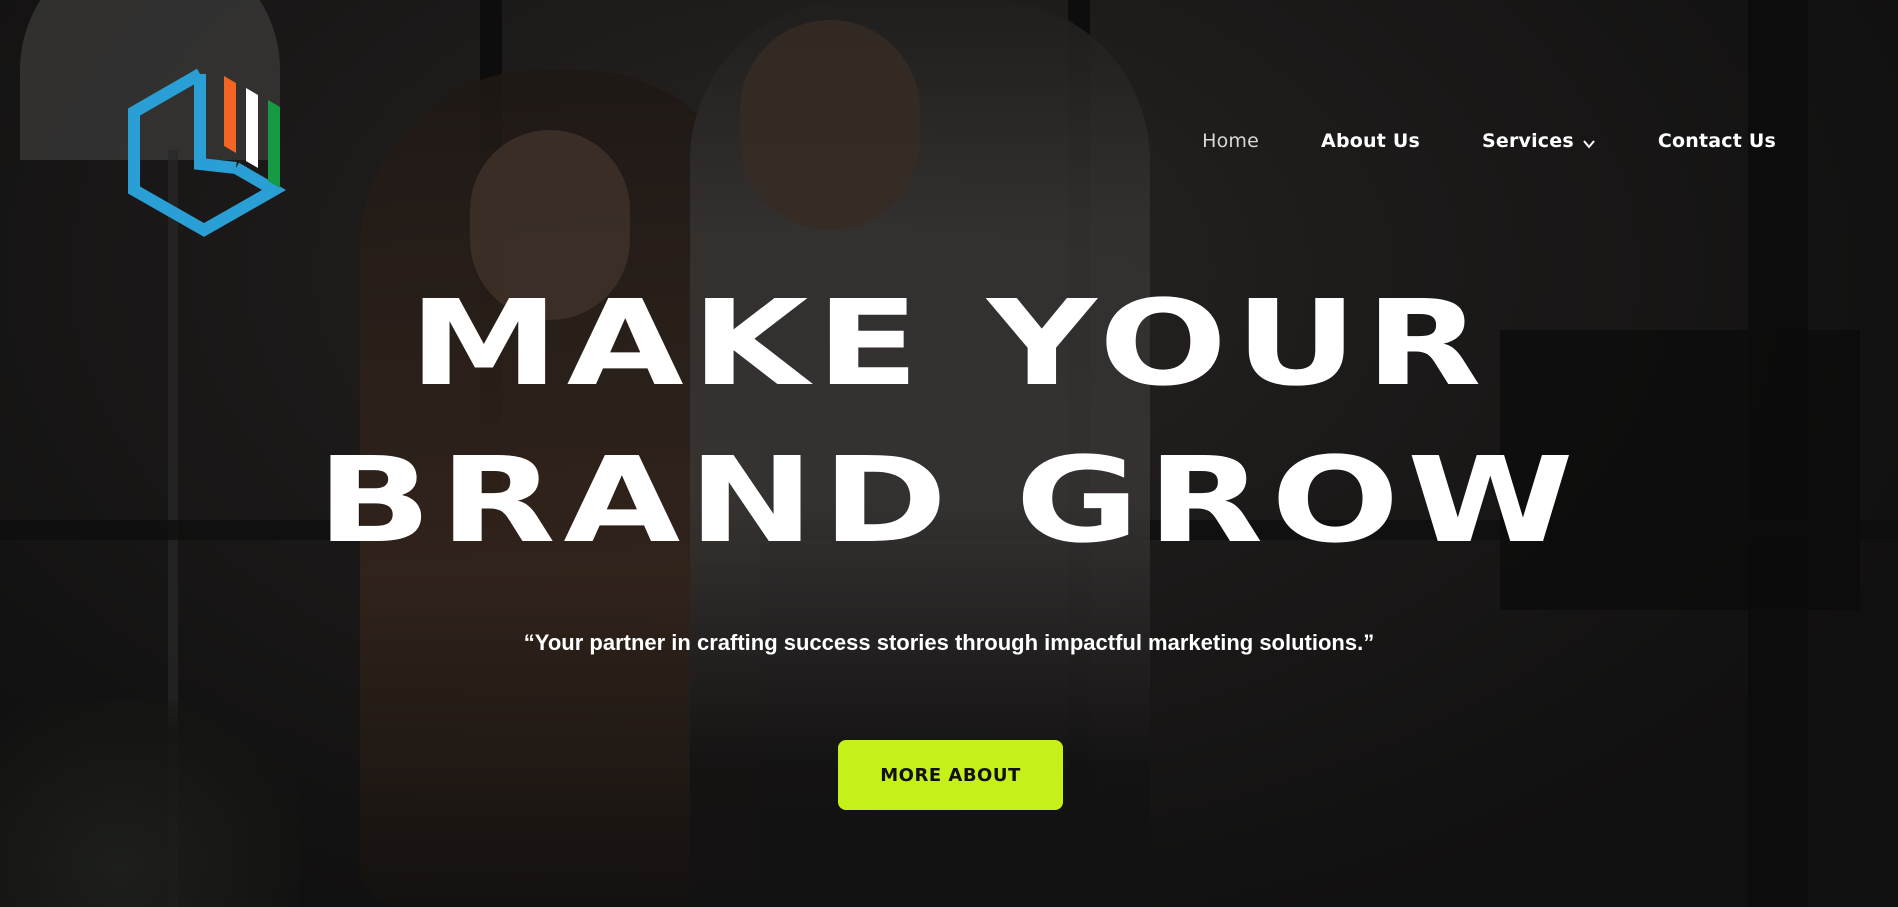 This screenshot has height=907, width=1898. I want to click on more-about-button: MORE ABOUT, so click(950, 775).